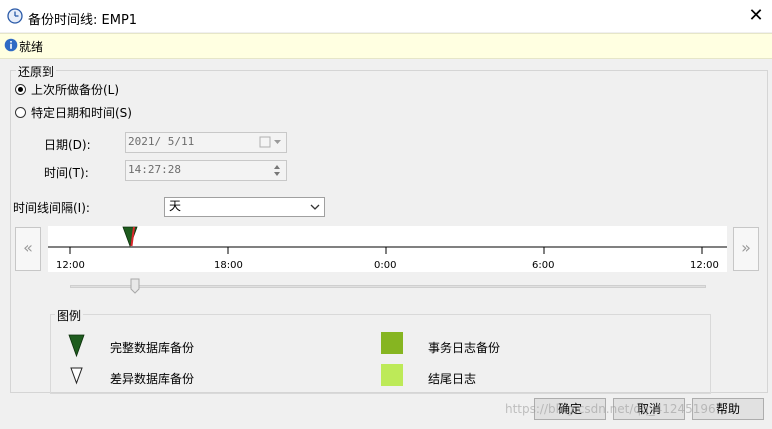 The width and height of the screenshot is (772, 429). Describe the element at coordinates (175, 206) in the screenshot. I see `interval-selected-value: 天` at that location.